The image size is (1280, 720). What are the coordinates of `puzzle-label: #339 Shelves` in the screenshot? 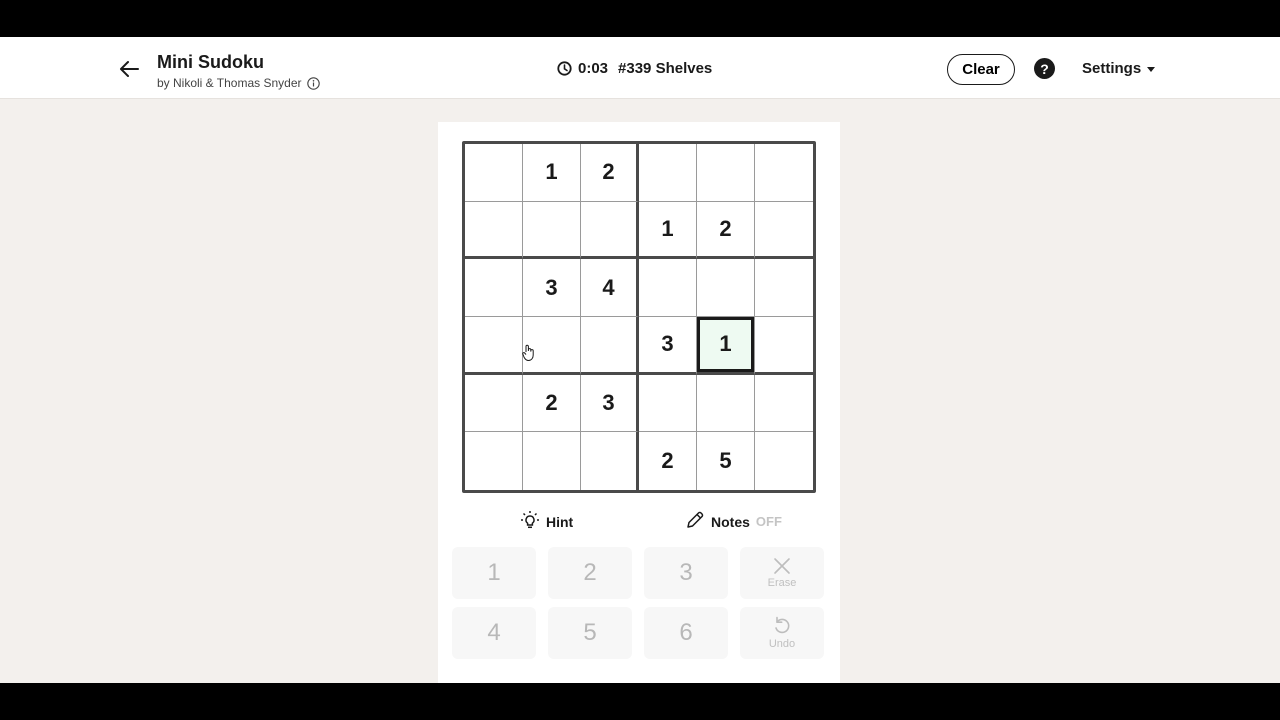 It's located at (665, 68).